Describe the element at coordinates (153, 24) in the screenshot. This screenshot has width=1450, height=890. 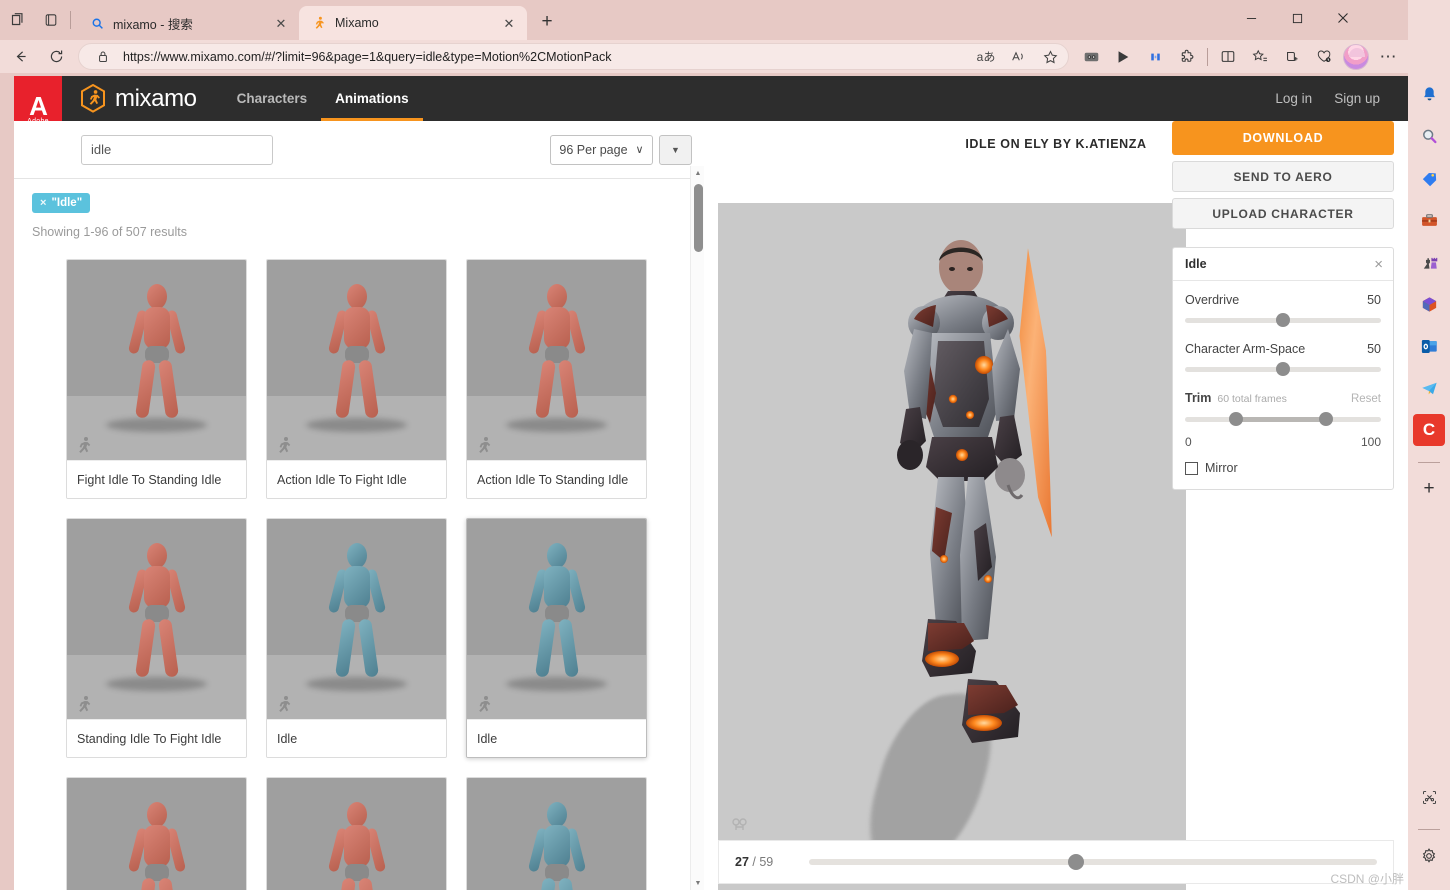
I see `tab-title: mixamo - 搜索` at that location.